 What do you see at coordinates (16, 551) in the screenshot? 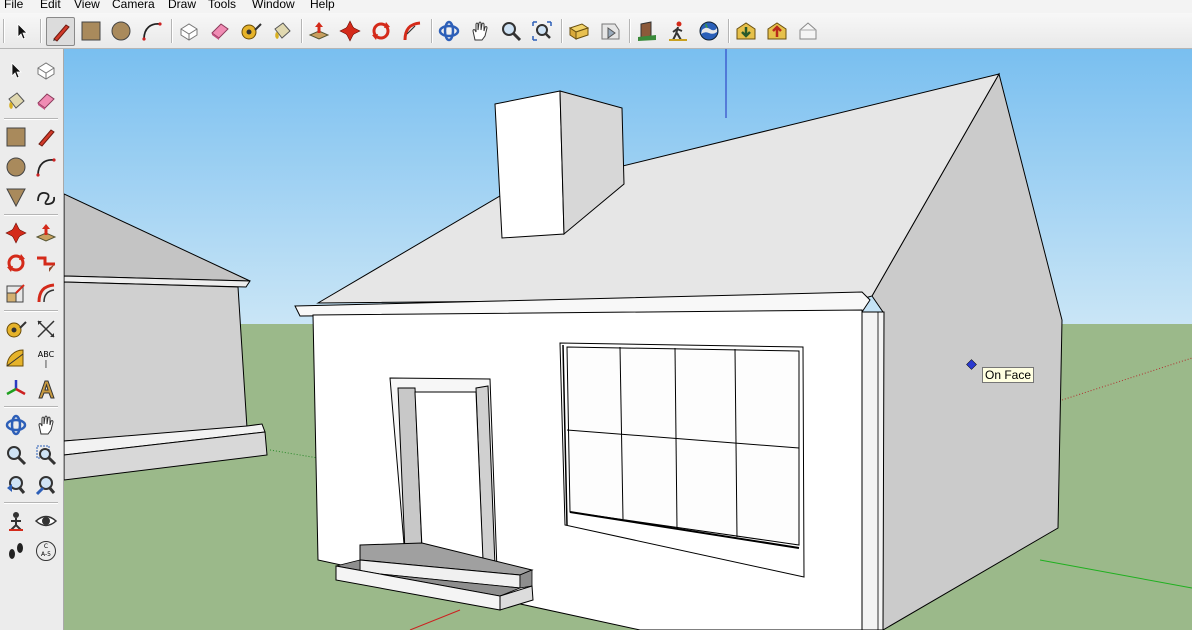
I see `left-walk-button` at bounding box center [16, 551].